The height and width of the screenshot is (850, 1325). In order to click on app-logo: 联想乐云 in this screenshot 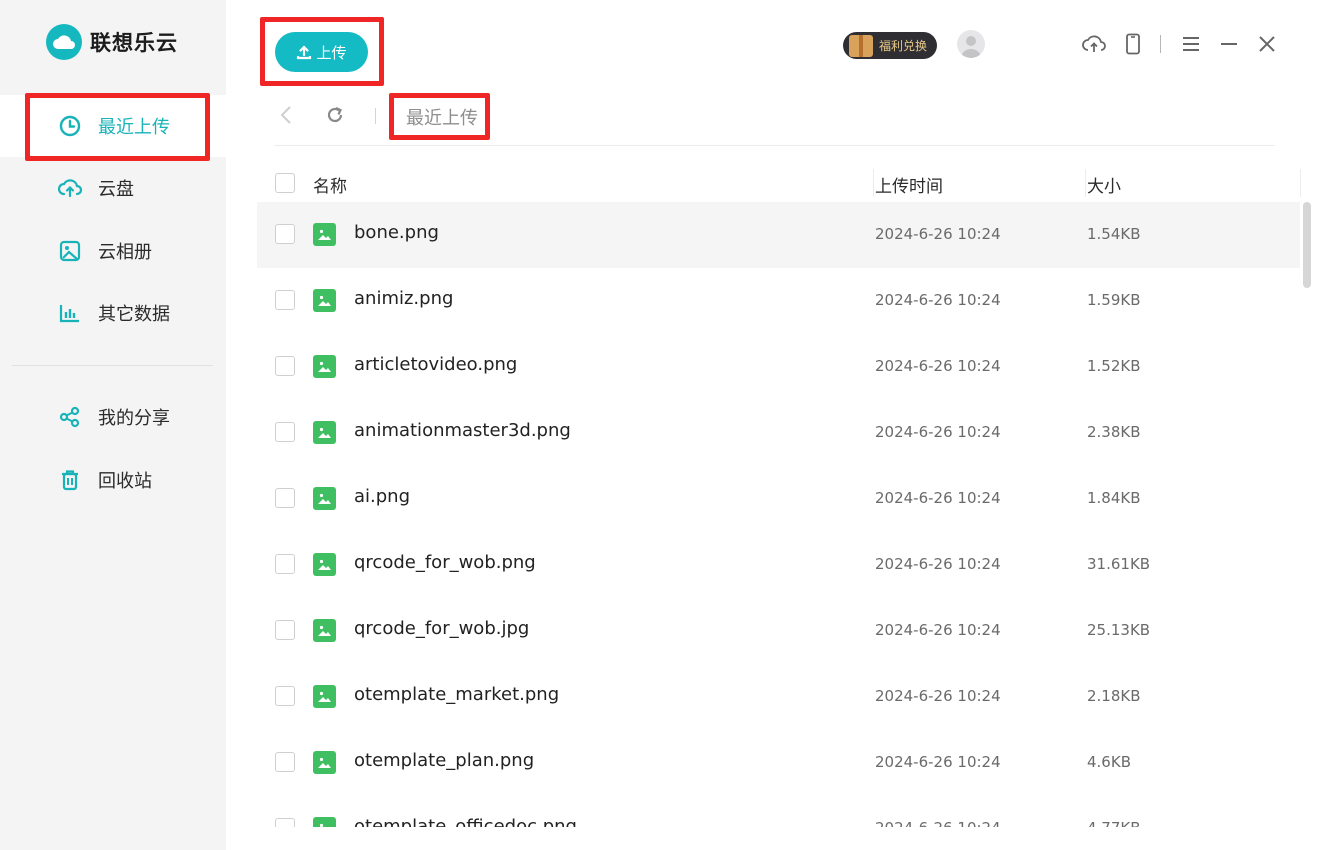, I will do `click(112, 42)`.